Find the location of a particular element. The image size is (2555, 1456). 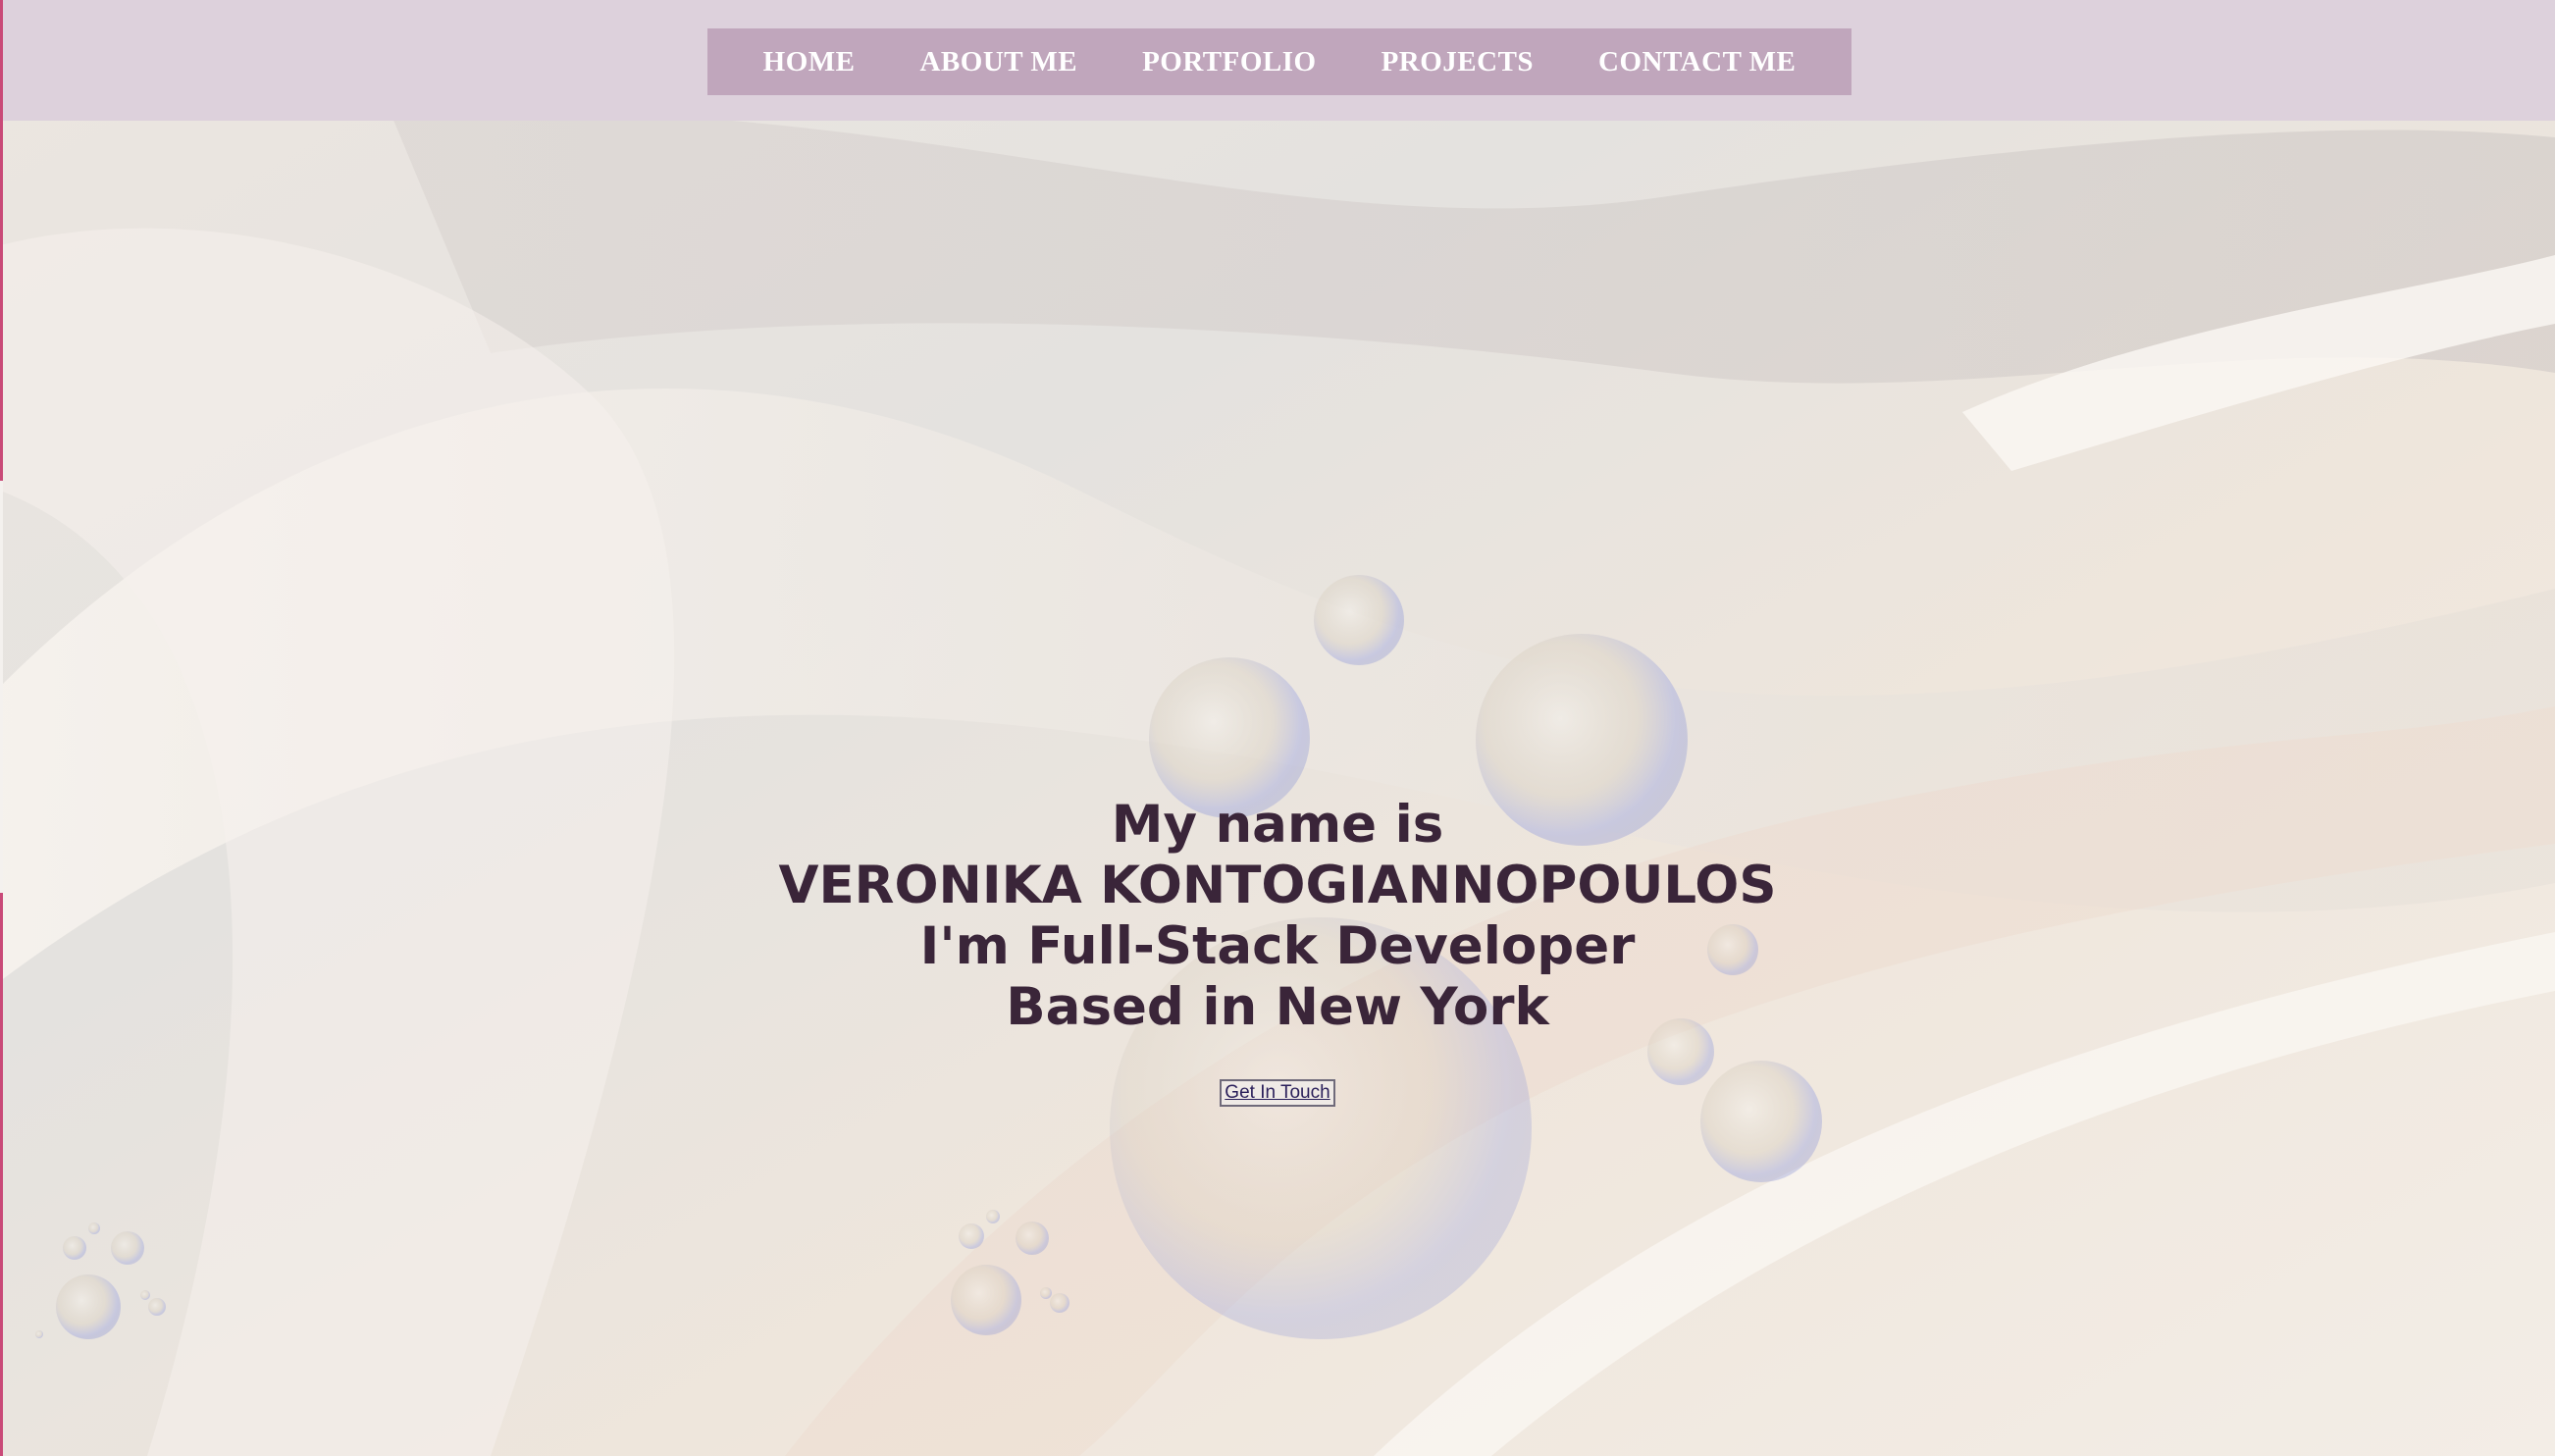

left-edge-highlight is located at coordinates (2, 687).